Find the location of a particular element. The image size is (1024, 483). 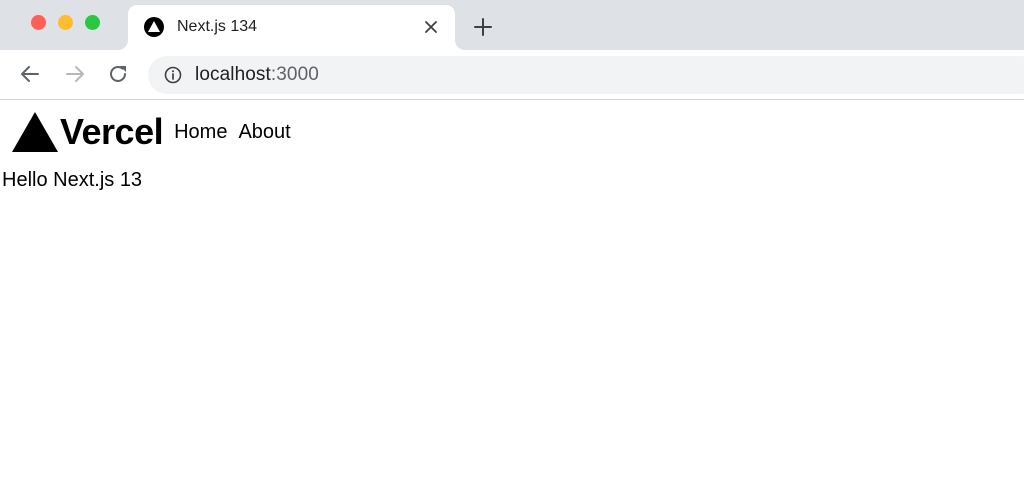

window-minimize-button is located at coordinates (65, 22).